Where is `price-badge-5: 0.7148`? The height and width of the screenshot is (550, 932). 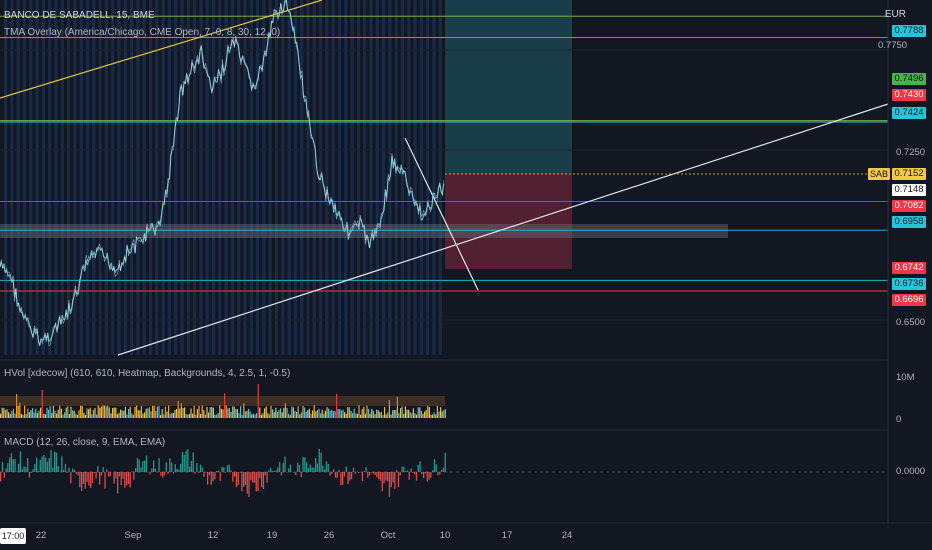
price-badge-5: 0.7148 is located at coordinates (909, 190).